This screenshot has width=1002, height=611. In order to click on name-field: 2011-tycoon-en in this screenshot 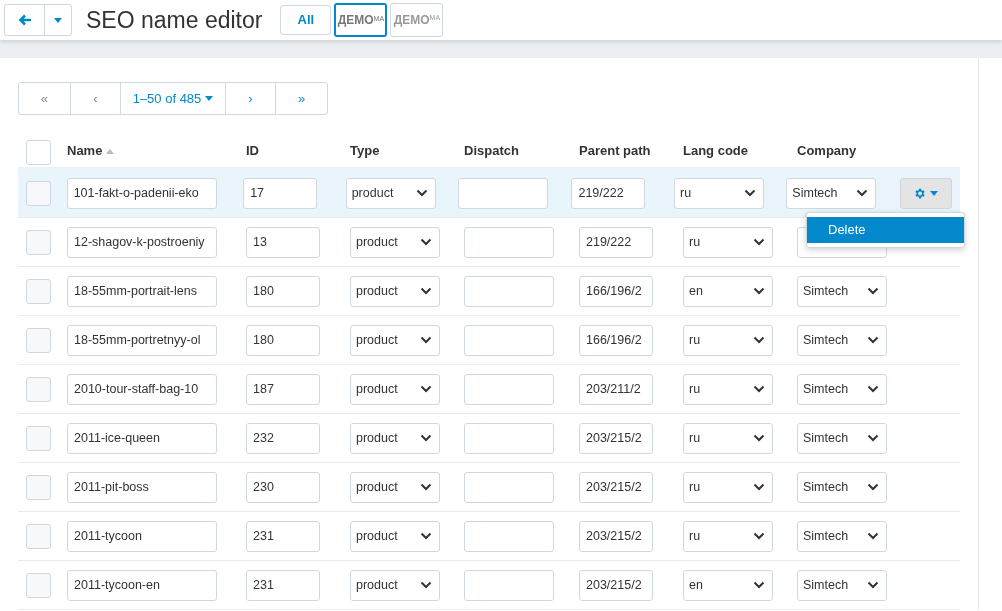, I will do `click(142, 585)`.